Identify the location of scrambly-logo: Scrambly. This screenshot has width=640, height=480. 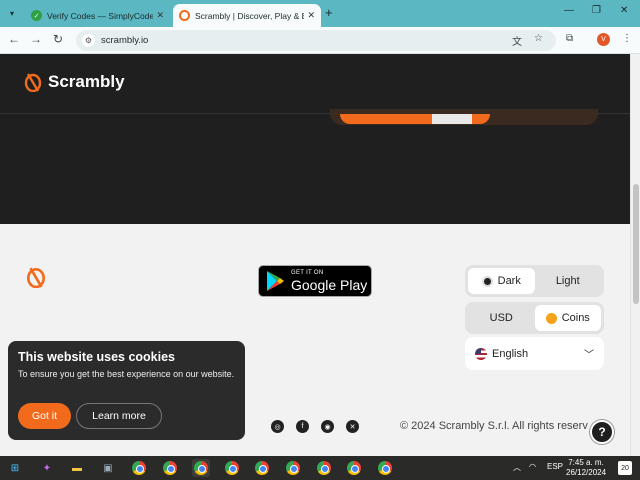
(74, 82).